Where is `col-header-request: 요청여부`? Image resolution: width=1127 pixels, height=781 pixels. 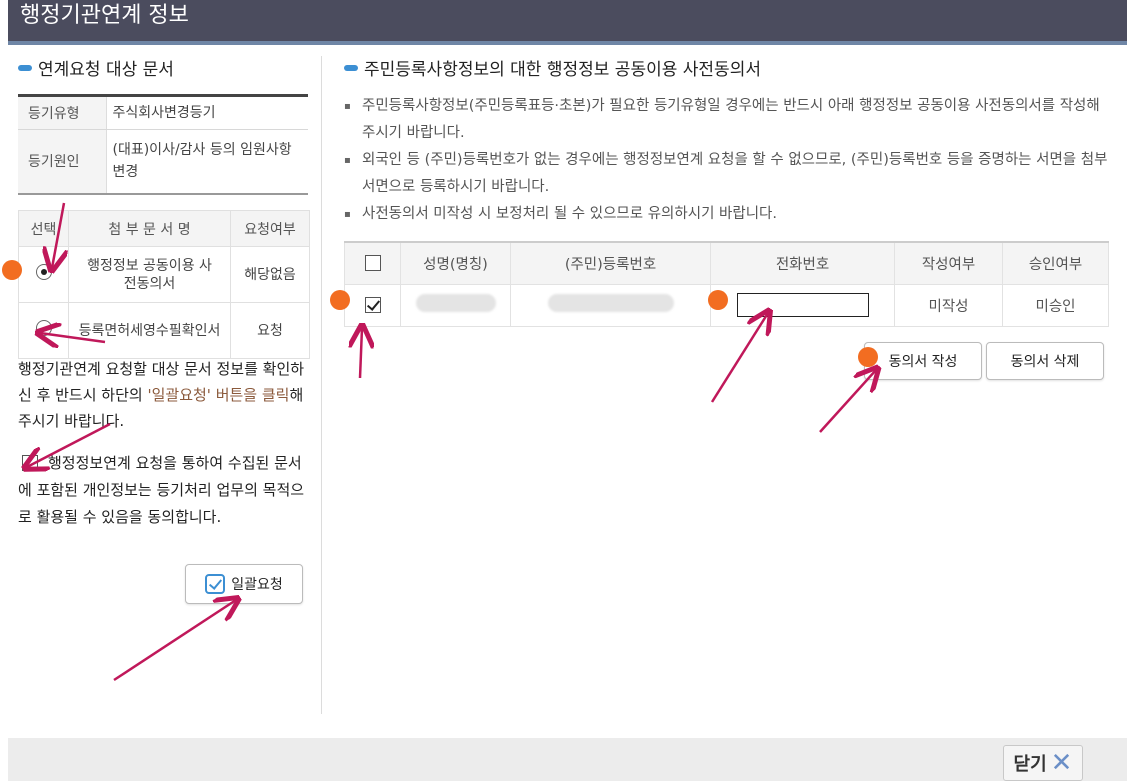 col-header-request: 요청여부 is located at coordinates (270, 228).